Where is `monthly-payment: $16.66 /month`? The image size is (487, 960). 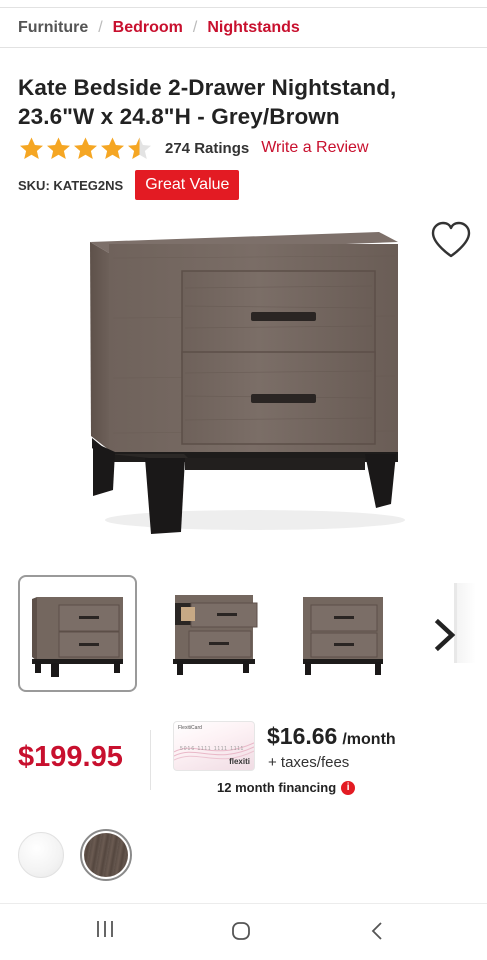
monthly-payment: $16.66 /month is located at coordinates (331, 736).